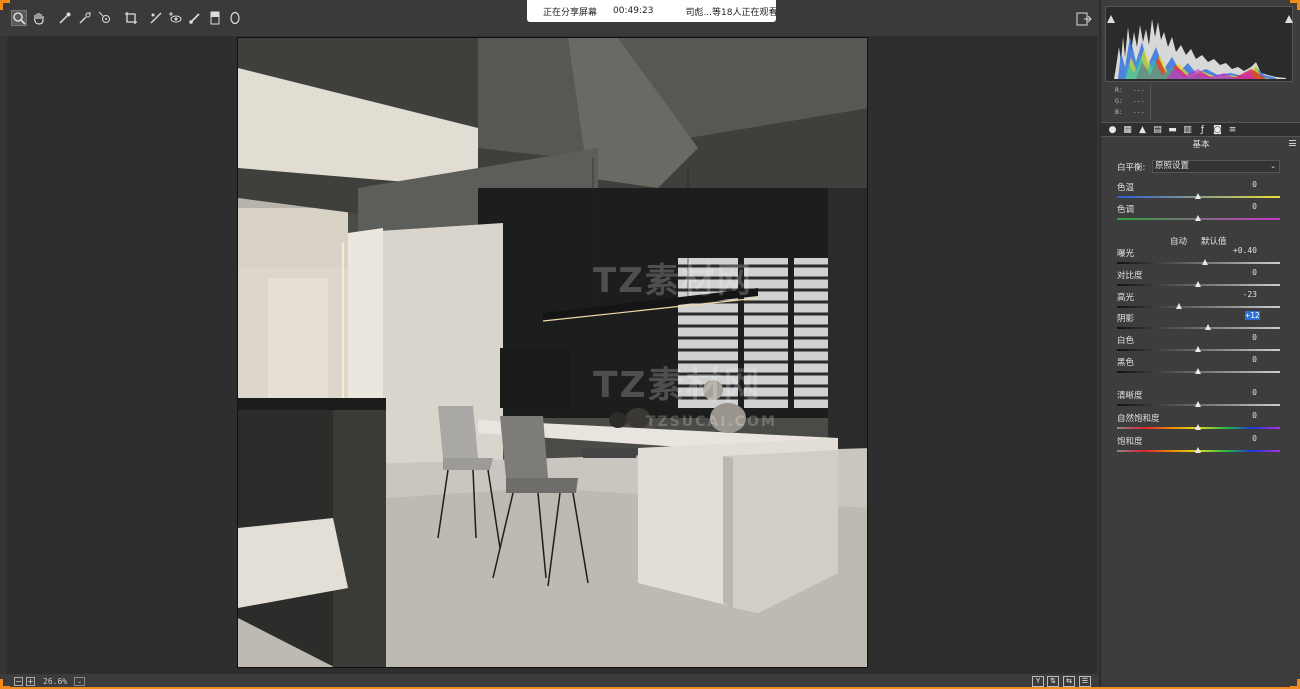 The image size is (1300, 689). I want to click on radial-filter-icon, so click(235, 18).